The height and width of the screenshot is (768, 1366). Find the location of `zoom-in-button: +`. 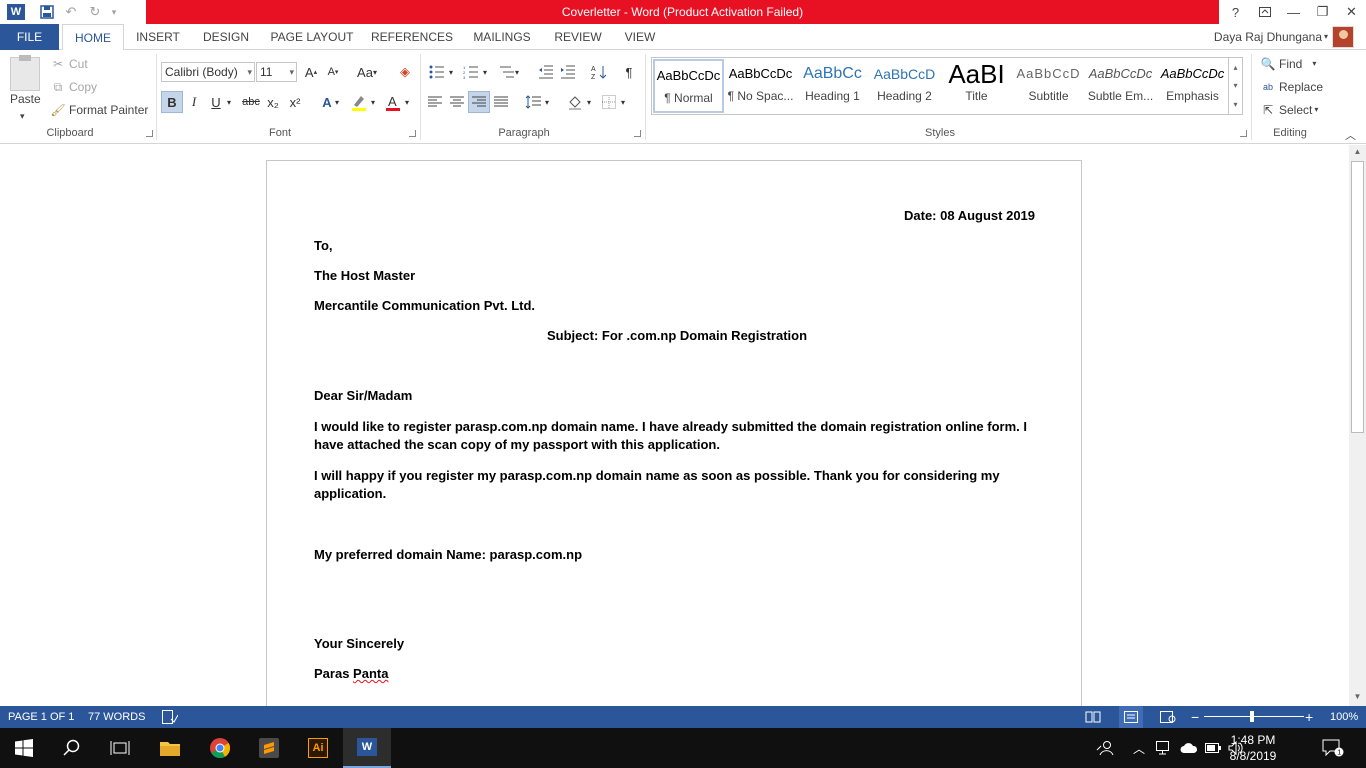

zoom-in-button: + is located at coordinates (1309, 717).